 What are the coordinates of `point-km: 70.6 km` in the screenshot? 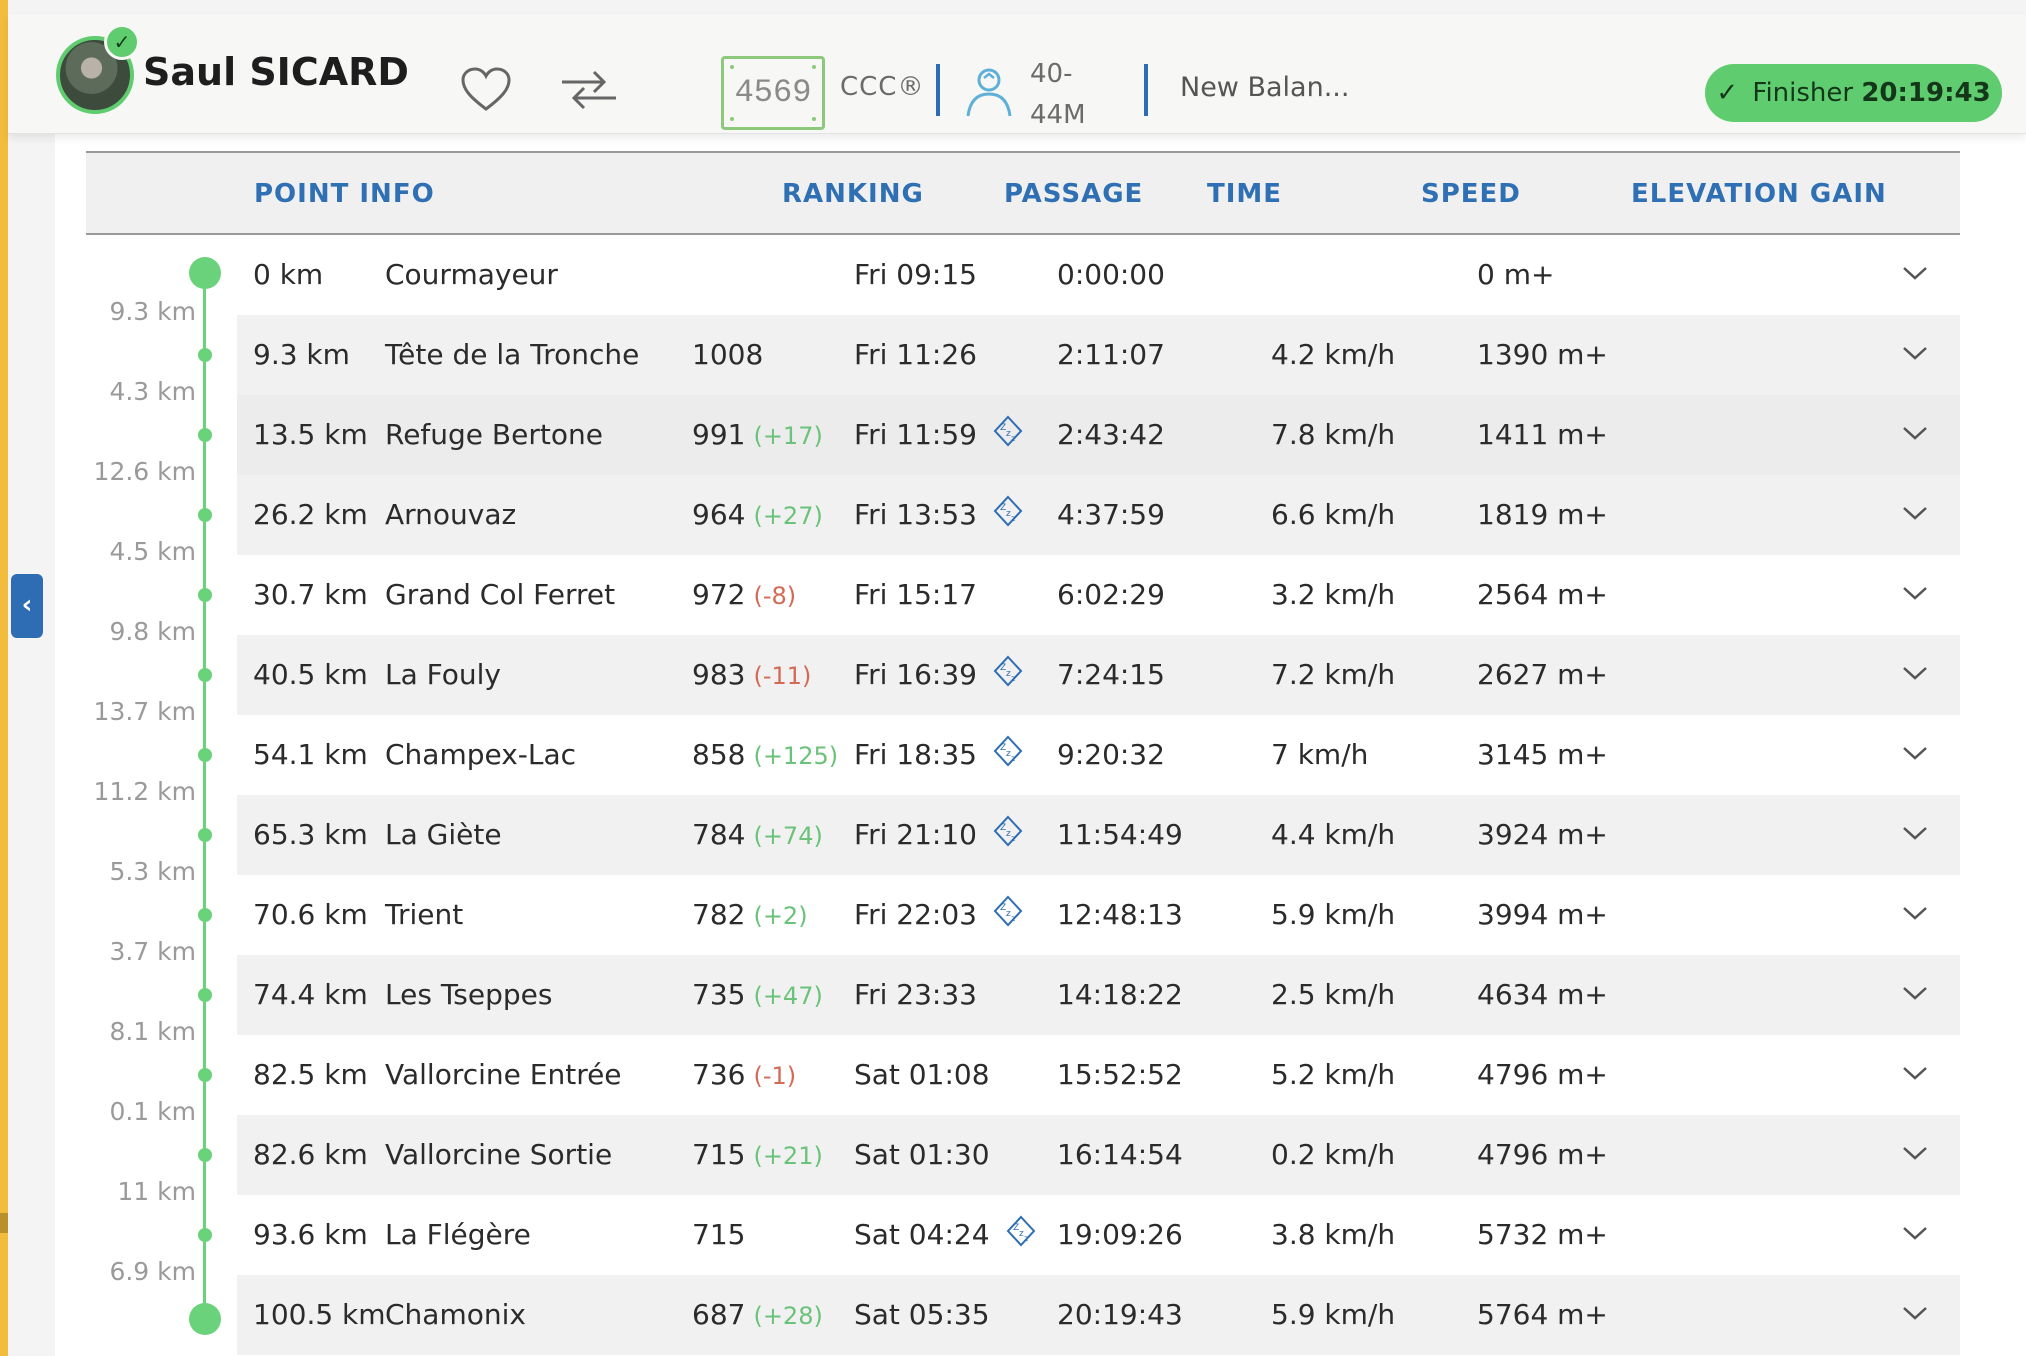 It's located at (310, 914).